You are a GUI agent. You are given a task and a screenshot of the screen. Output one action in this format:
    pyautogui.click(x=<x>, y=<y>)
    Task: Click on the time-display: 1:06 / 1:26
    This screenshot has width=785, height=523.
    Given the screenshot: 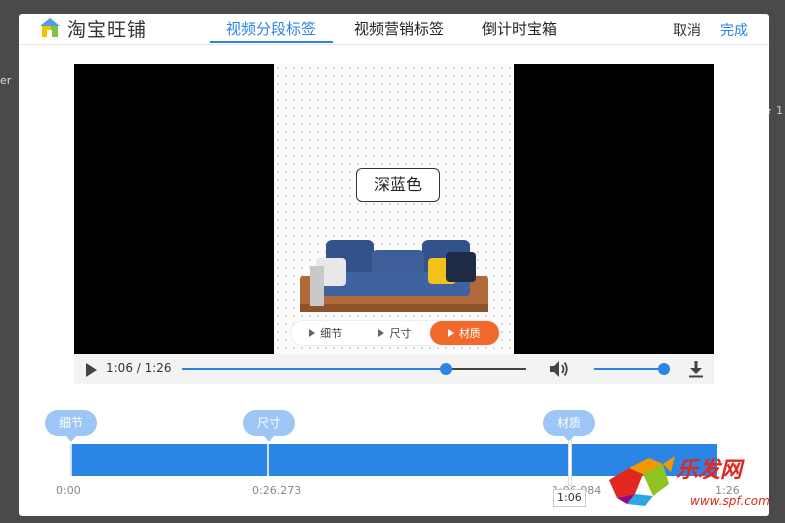 What is the action you would take?
    pyautogui.click(x=139, y=368)
    